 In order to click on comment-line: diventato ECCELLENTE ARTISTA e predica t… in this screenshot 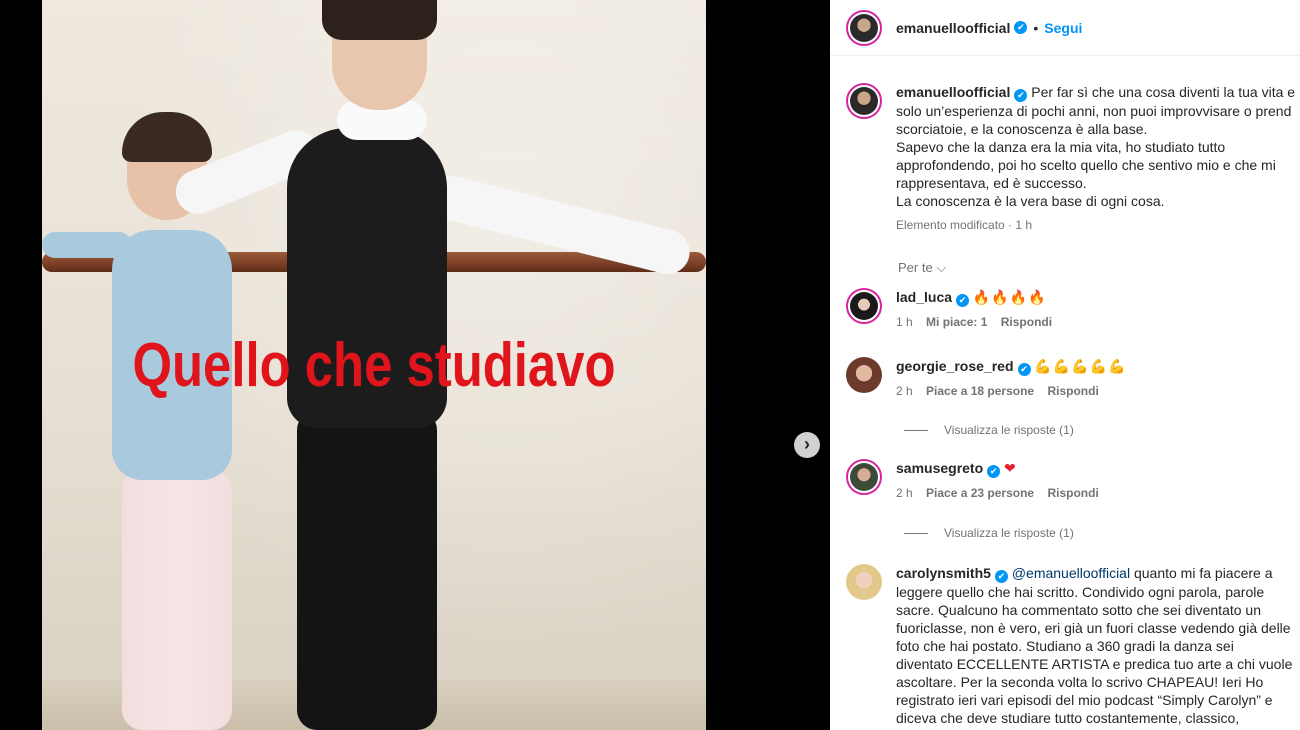, I will do `click(1094, 664)`.